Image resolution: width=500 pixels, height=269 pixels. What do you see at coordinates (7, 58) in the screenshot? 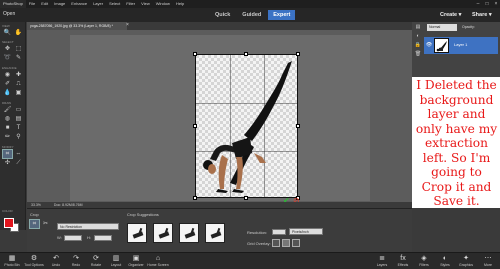
I see `lasso-tool-icon: ➰` at bounding box center [7, 58].